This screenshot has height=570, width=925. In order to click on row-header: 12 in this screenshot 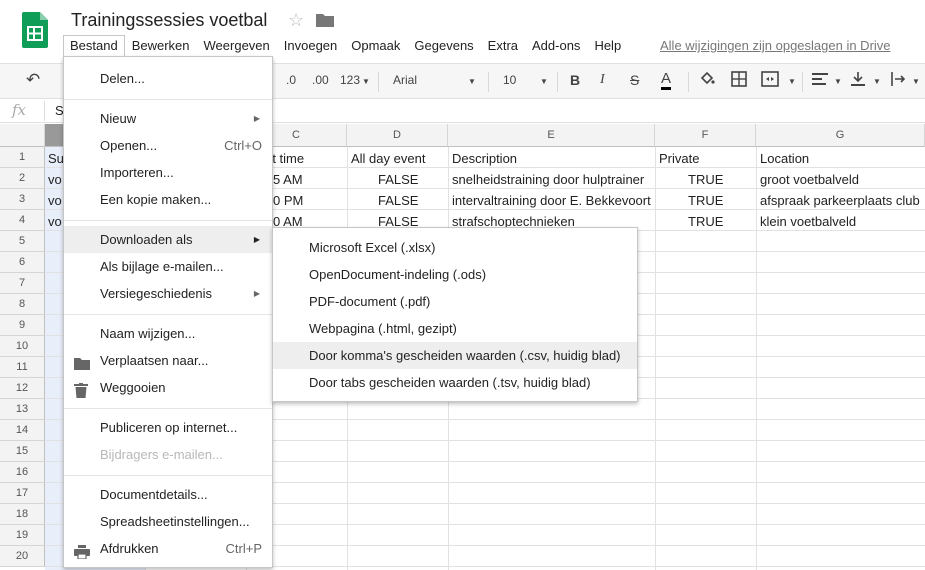, I will do `click(22, 388)`.